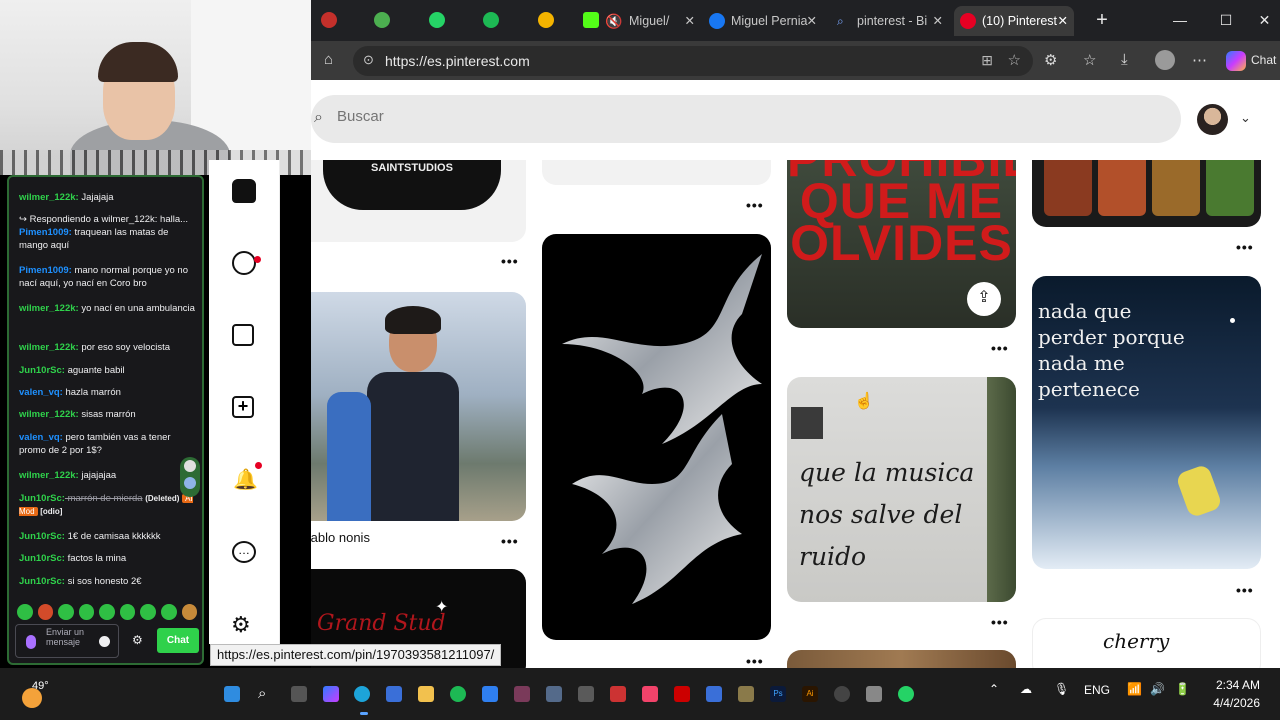 This screenshot has height=720, width=1280. I want to click on settings-gear-icon: ⚙, so click(241, 625).